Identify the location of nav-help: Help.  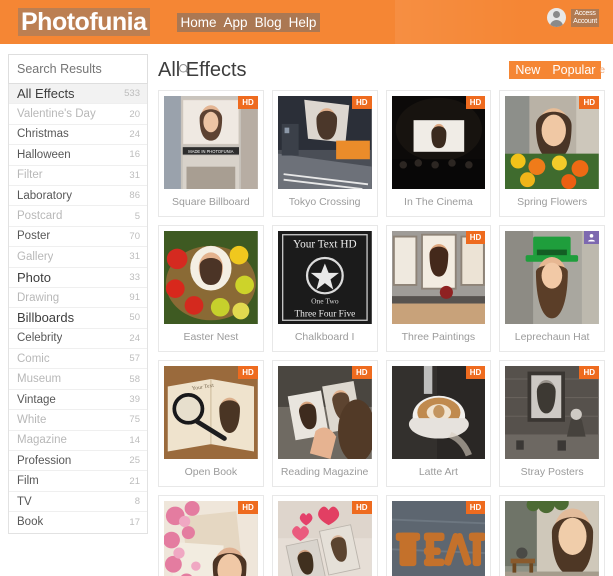
(303, 22).